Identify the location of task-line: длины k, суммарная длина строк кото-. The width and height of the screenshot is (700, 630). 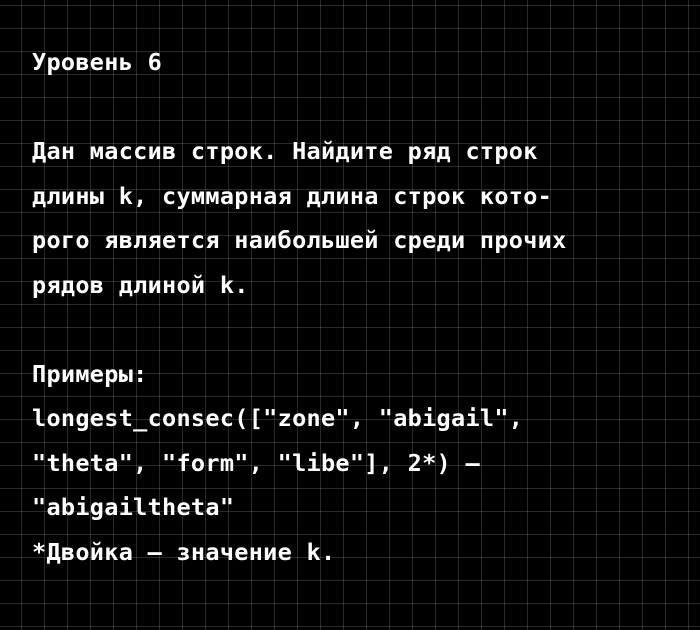
(292, 195).